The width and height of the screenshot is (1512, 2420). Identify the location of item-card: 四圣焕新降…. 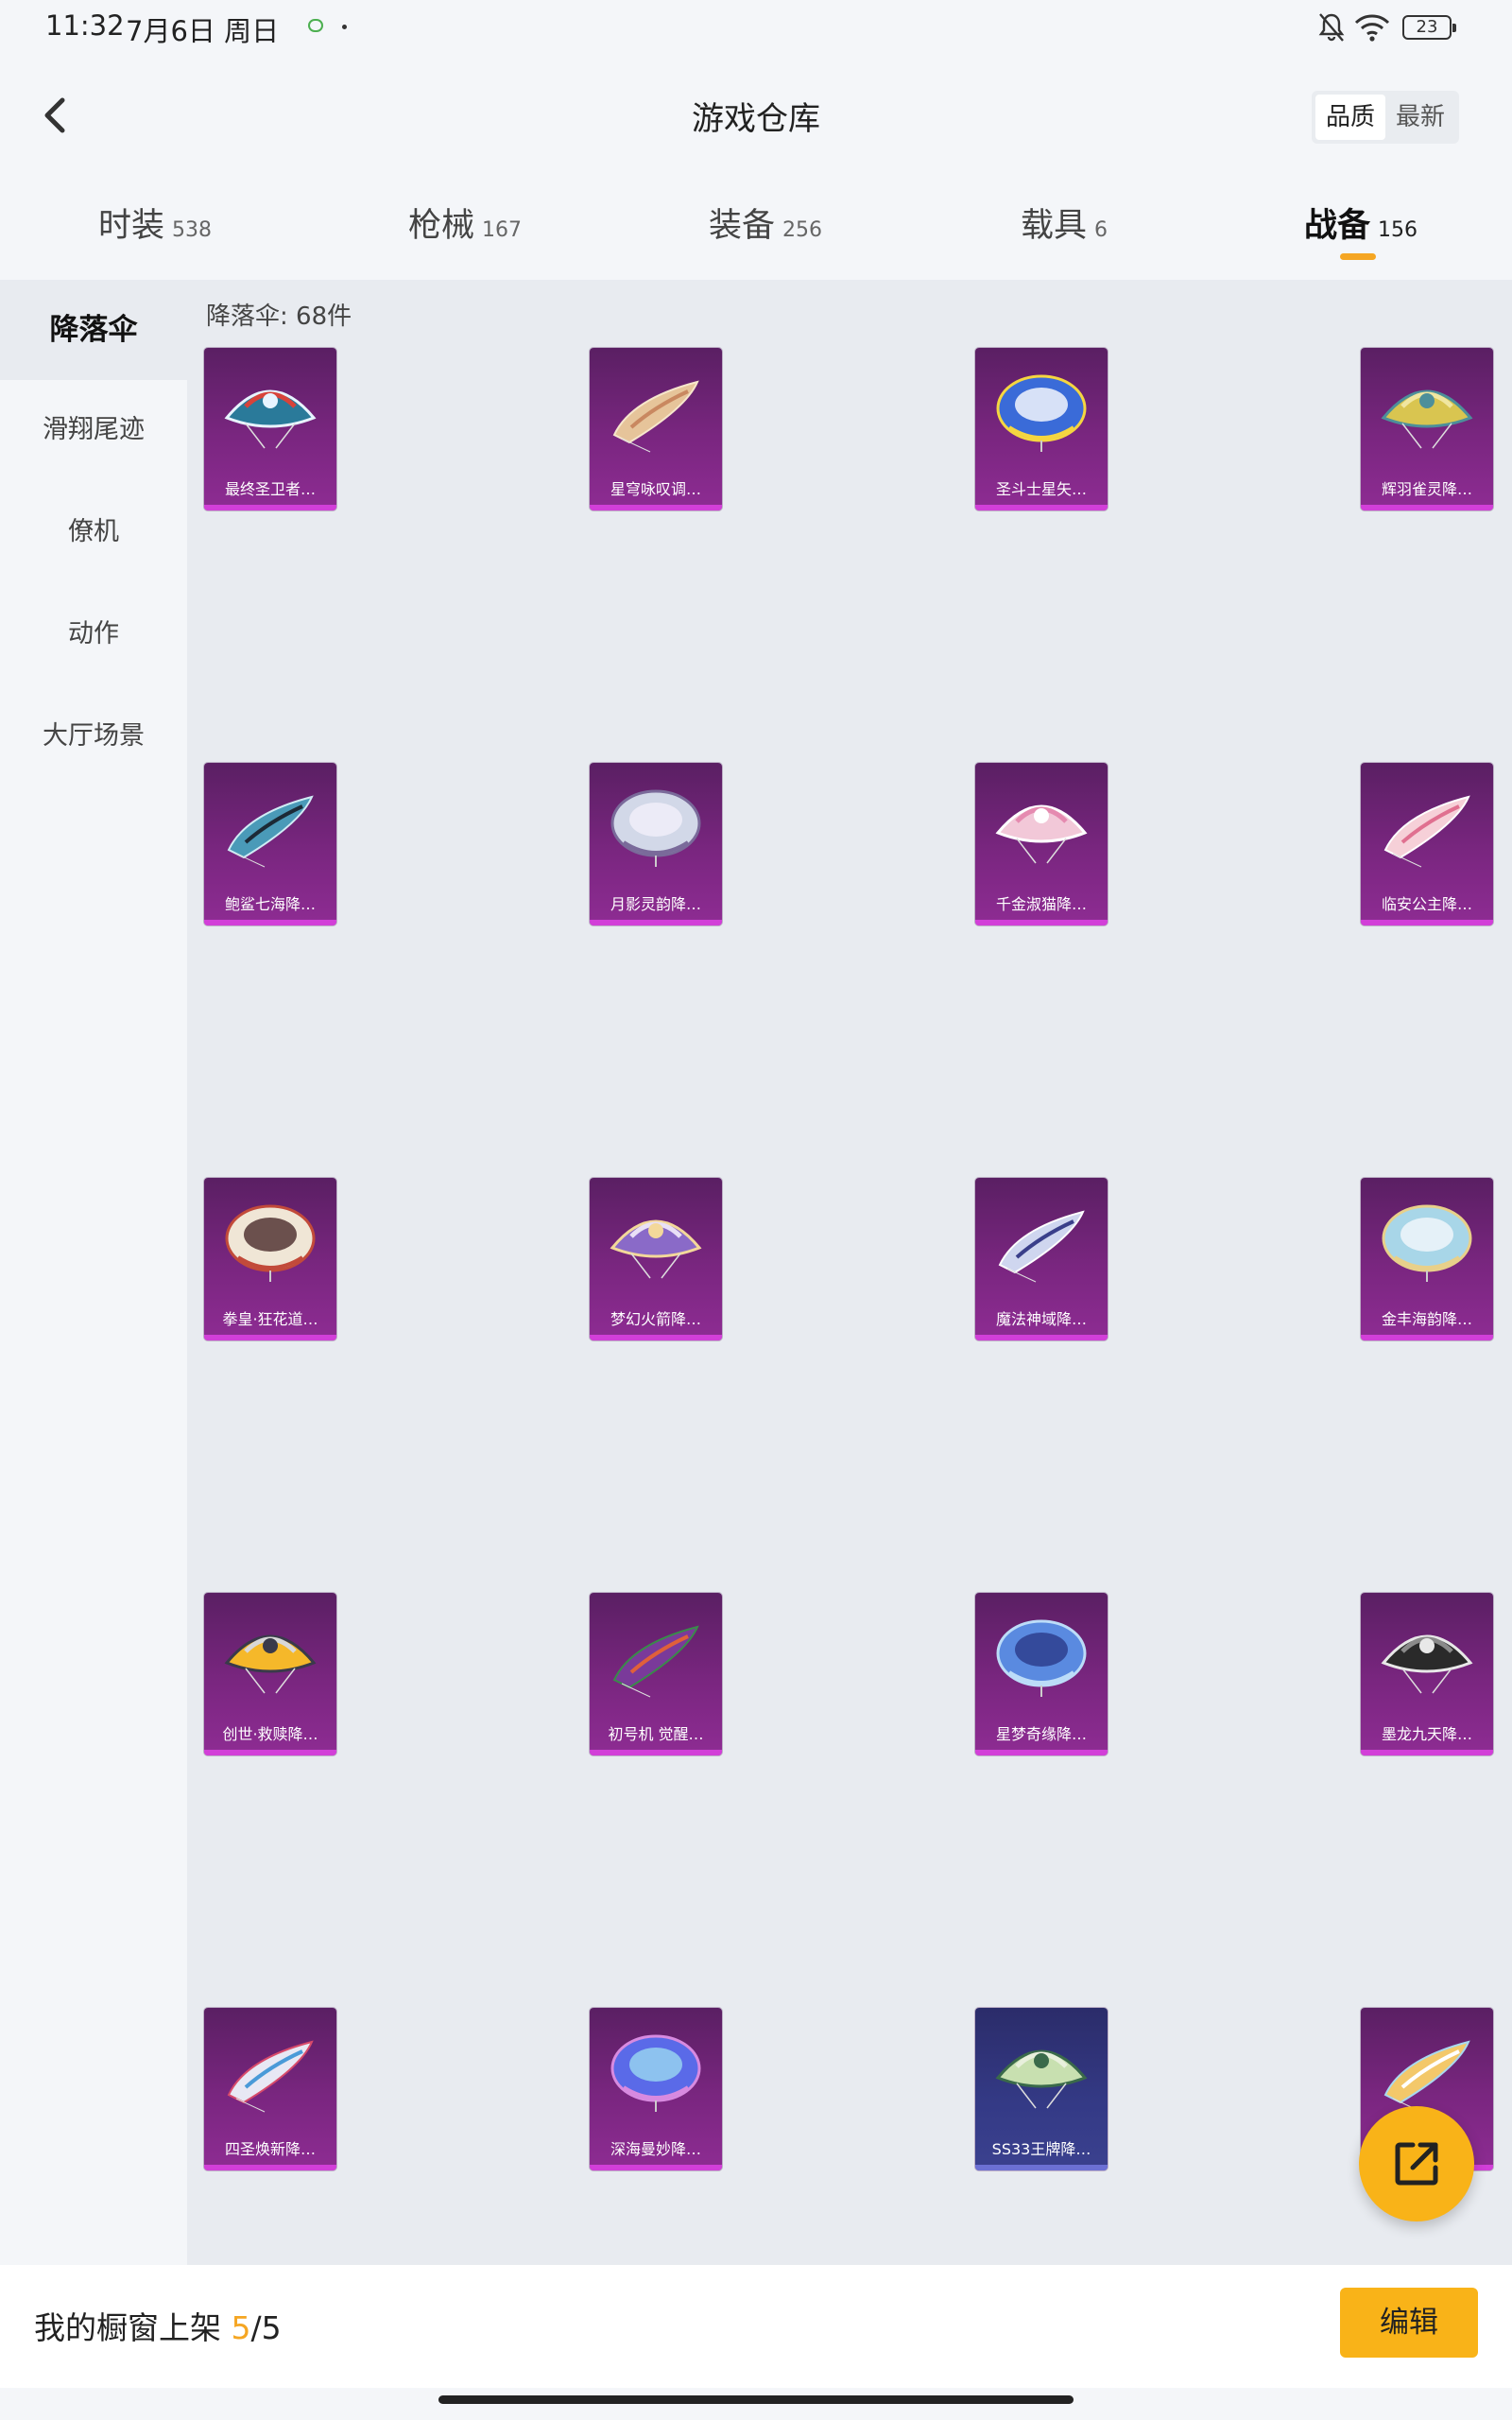
(270, 2089).